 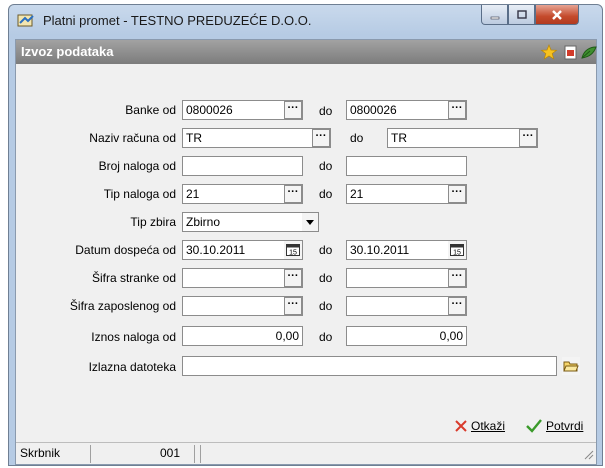 I want to click on status-user: Skrbnik, so click(x=40, y=453).